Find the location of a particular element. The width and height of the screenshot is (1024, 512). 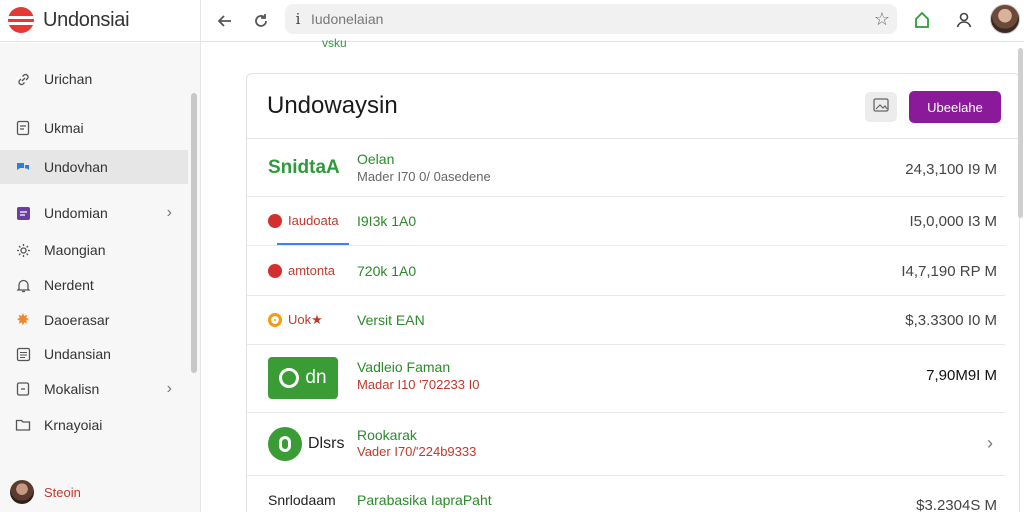

row-logo: Iaudoata is located at coordinates (303, 220).